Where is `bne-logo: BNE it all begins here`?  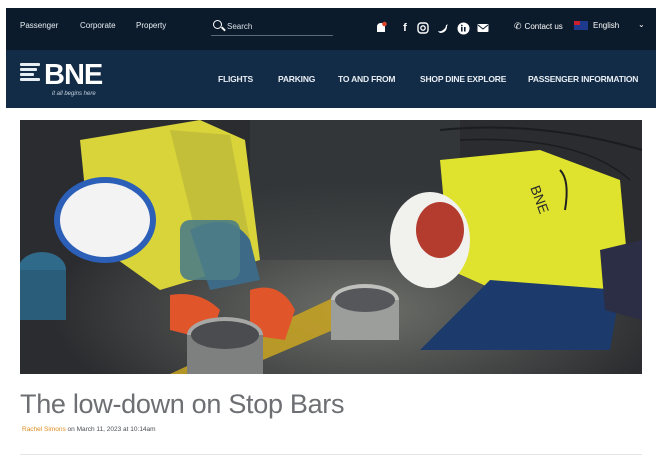
bne-logo: BNE it all begins here is located at coordinates (70, 79).